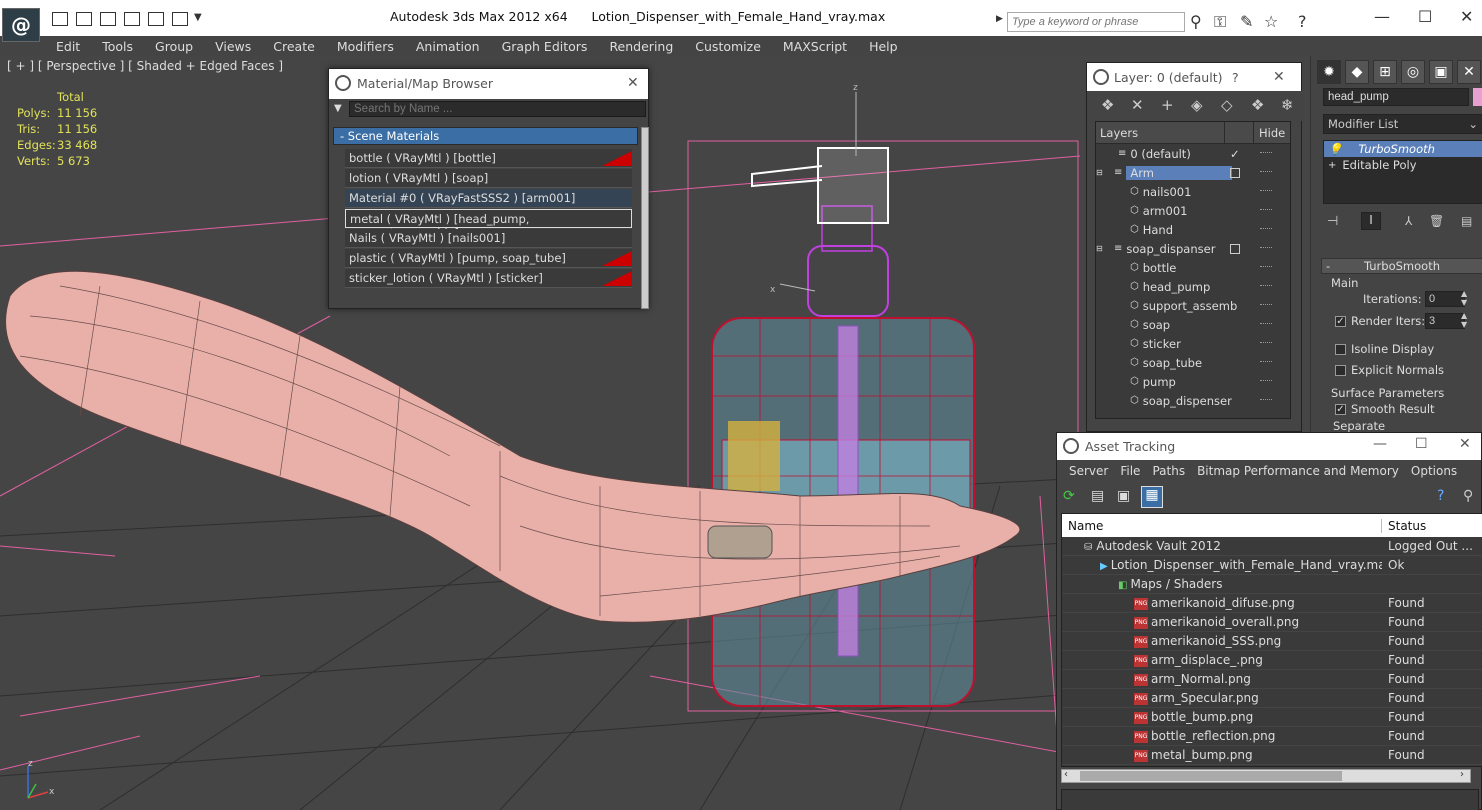  Describe the element at coordinates (60, 19) in the screenshot. I see `new-file-icon` at that location.